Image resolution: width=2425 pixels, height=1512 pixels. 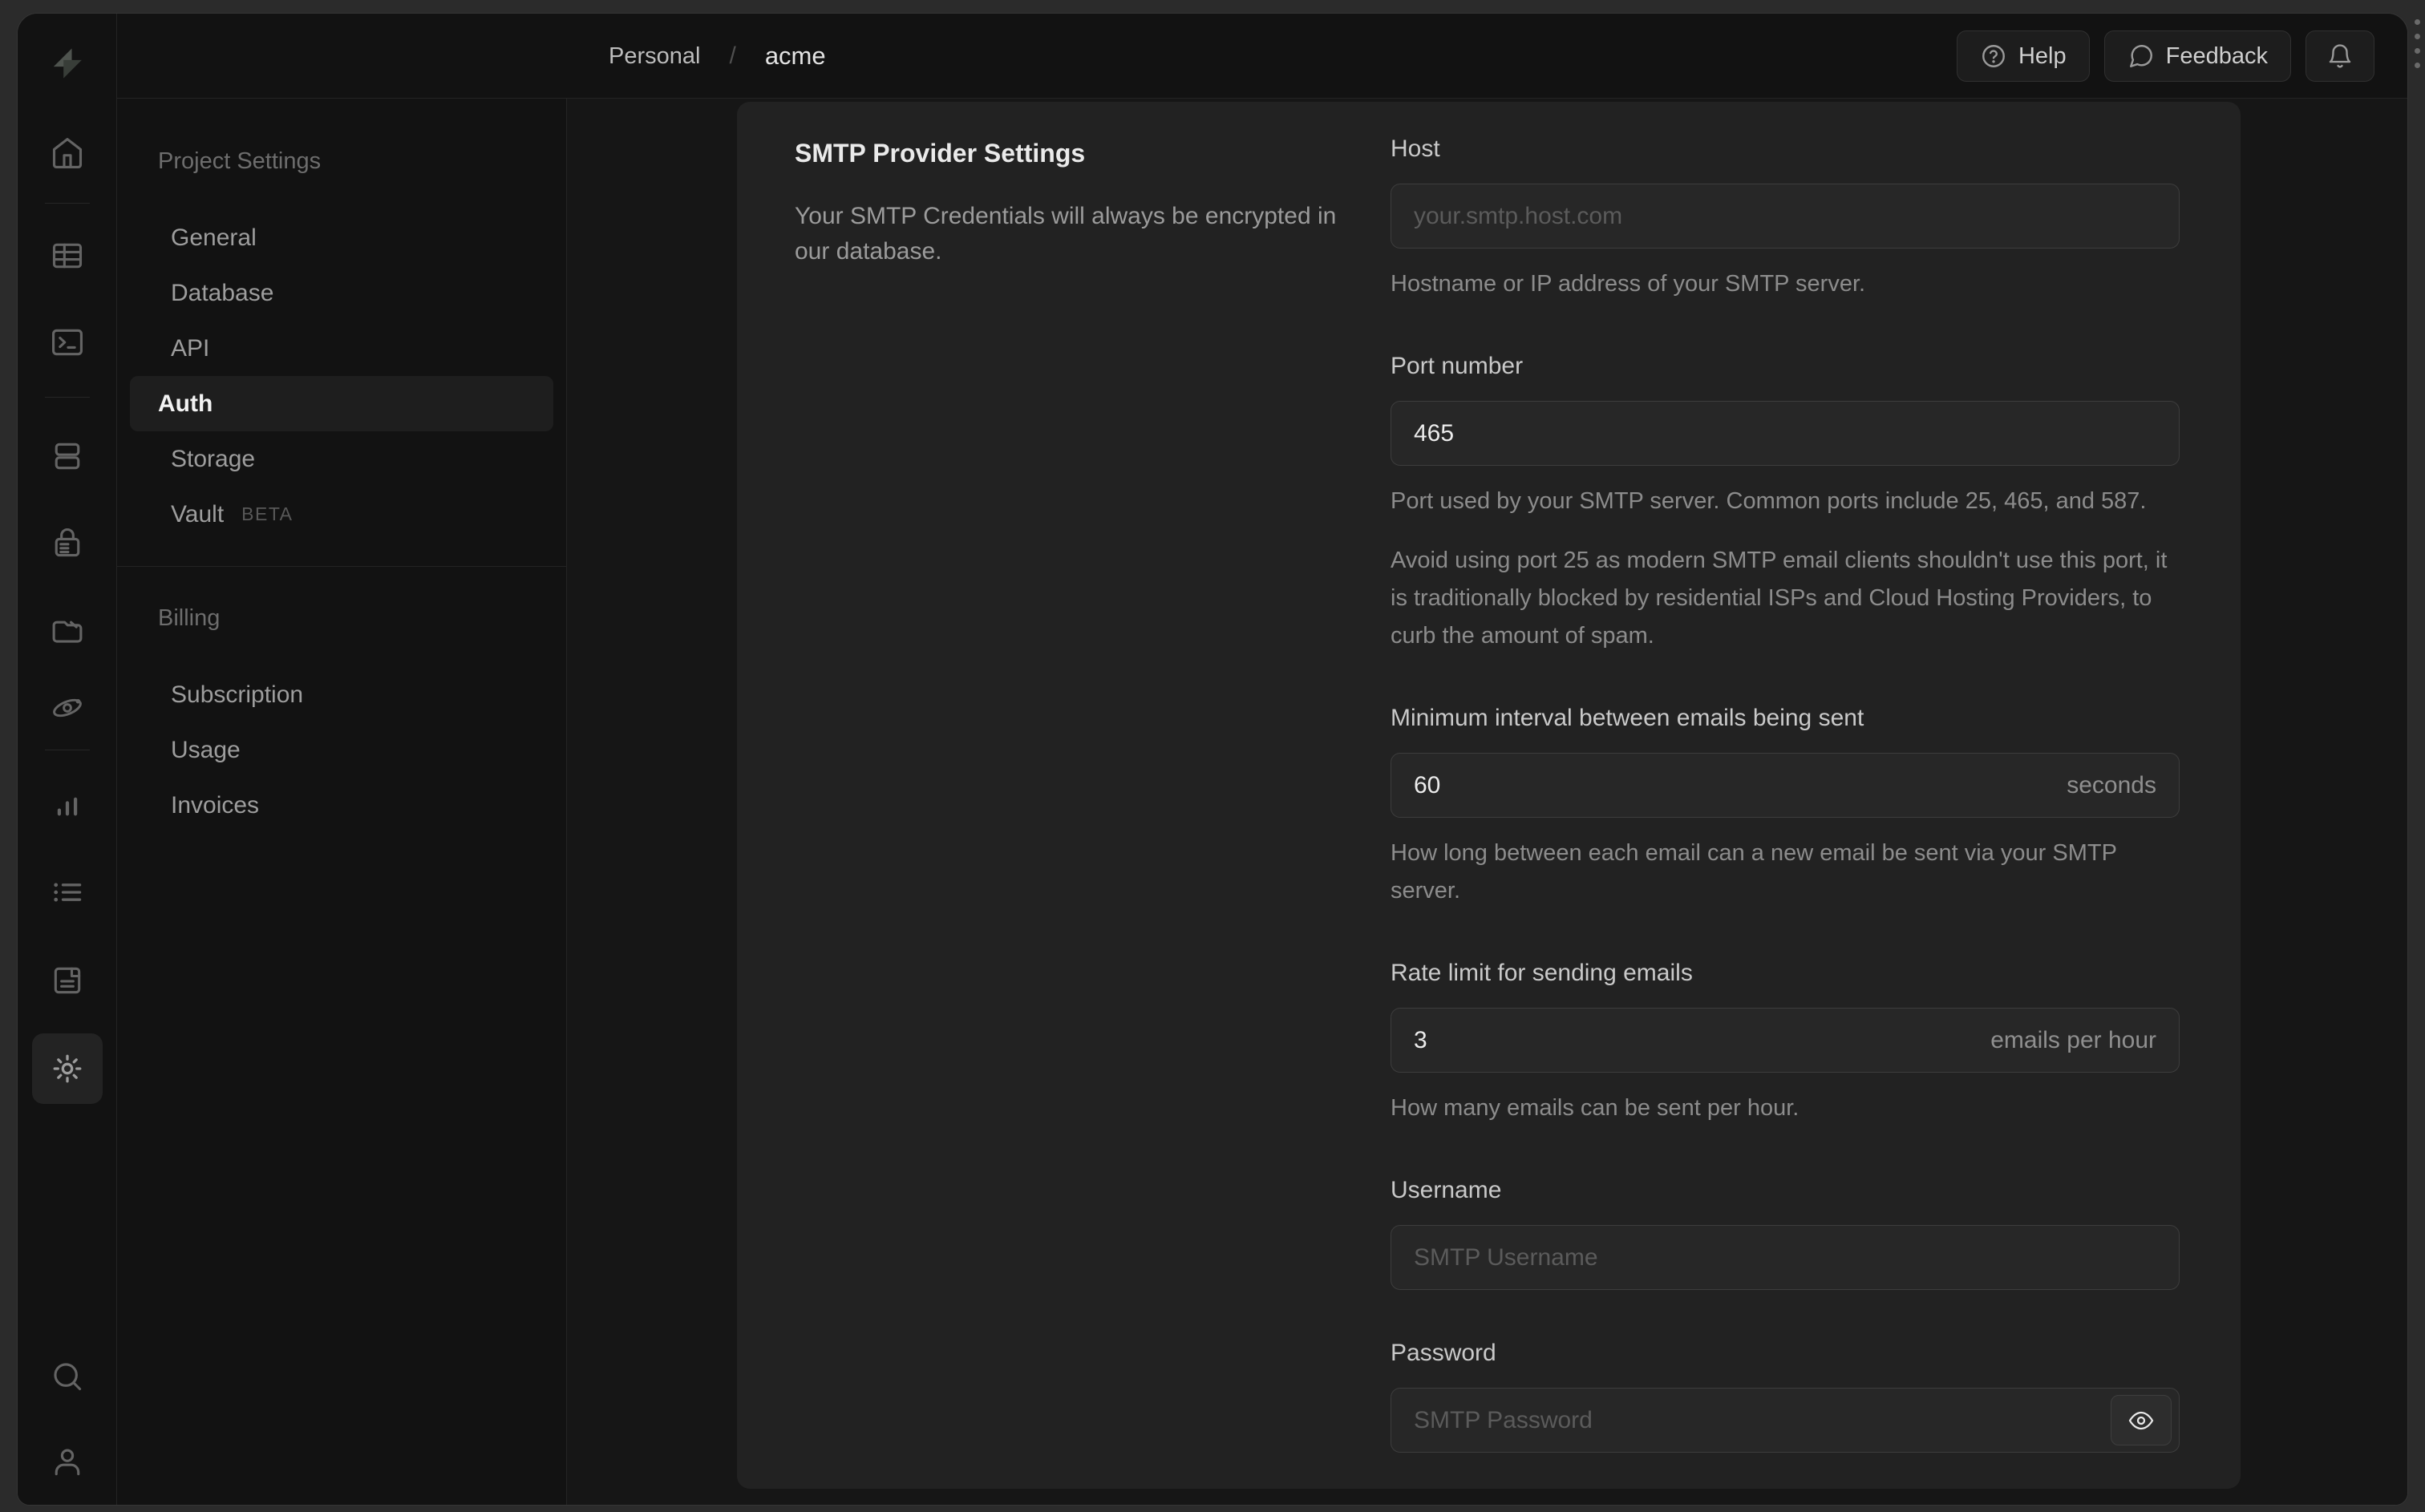 I want to click on sidebar-item-general: General, so click(x=341, y=238).